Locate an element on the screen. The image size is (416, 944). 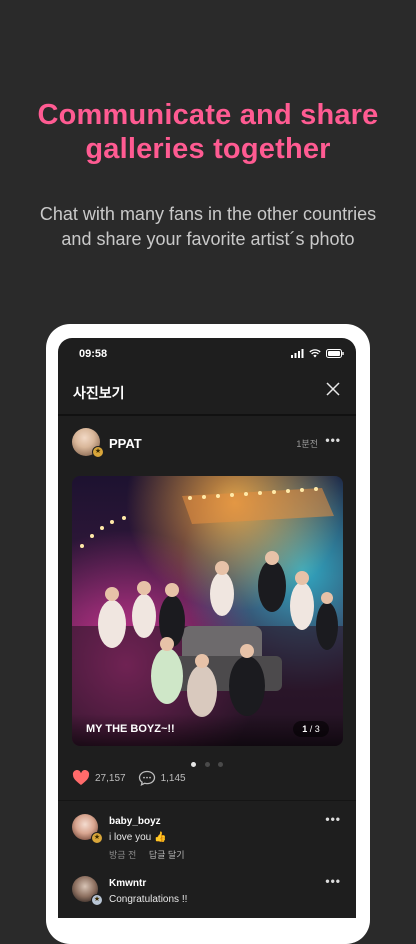
comment-time: 방금 전 is located at coordinates (123, 855).